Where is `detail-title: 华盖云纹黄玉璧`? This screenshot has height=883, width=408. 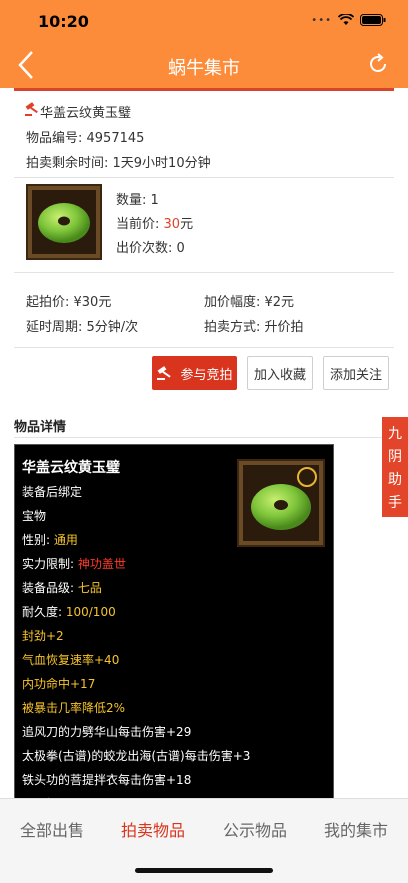
detail-title: 华盖云纹黄玉璧 is located at coordinates (71, 468).